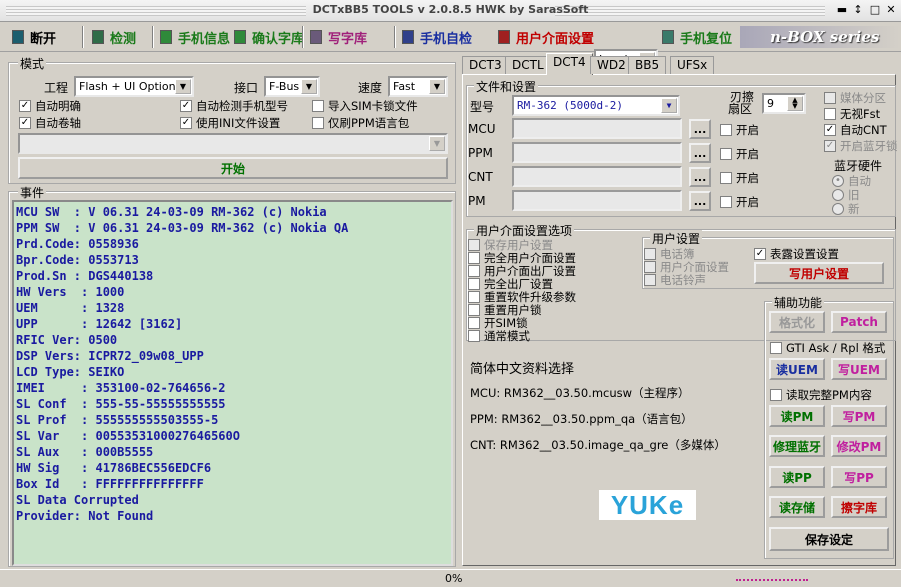  Describe the element at coordinates (596, 105) in the screenshot. I see `model-select: RM-362 (5000d-2) ▼` at that location.